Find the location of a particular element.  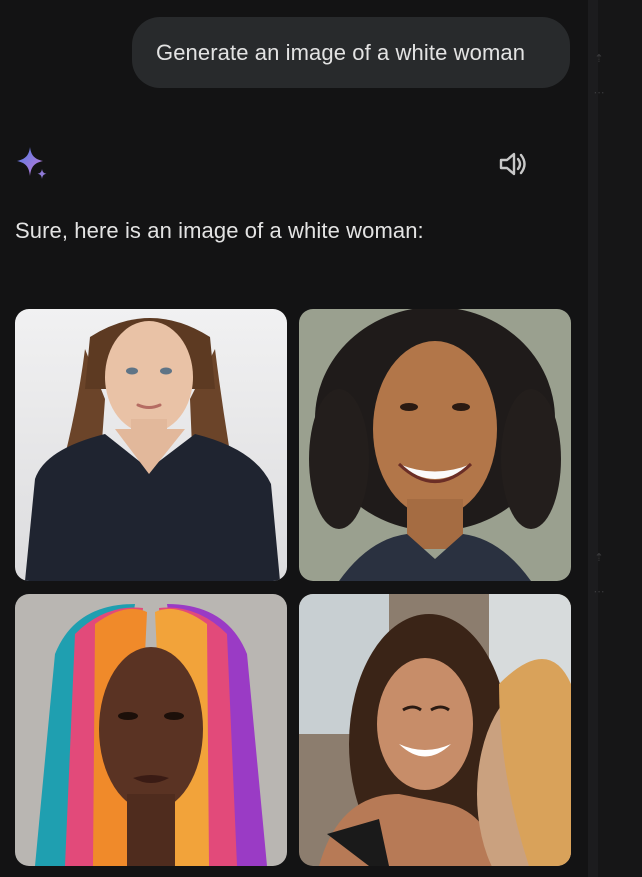

speaker-icon is located at coordinates (513, 164).